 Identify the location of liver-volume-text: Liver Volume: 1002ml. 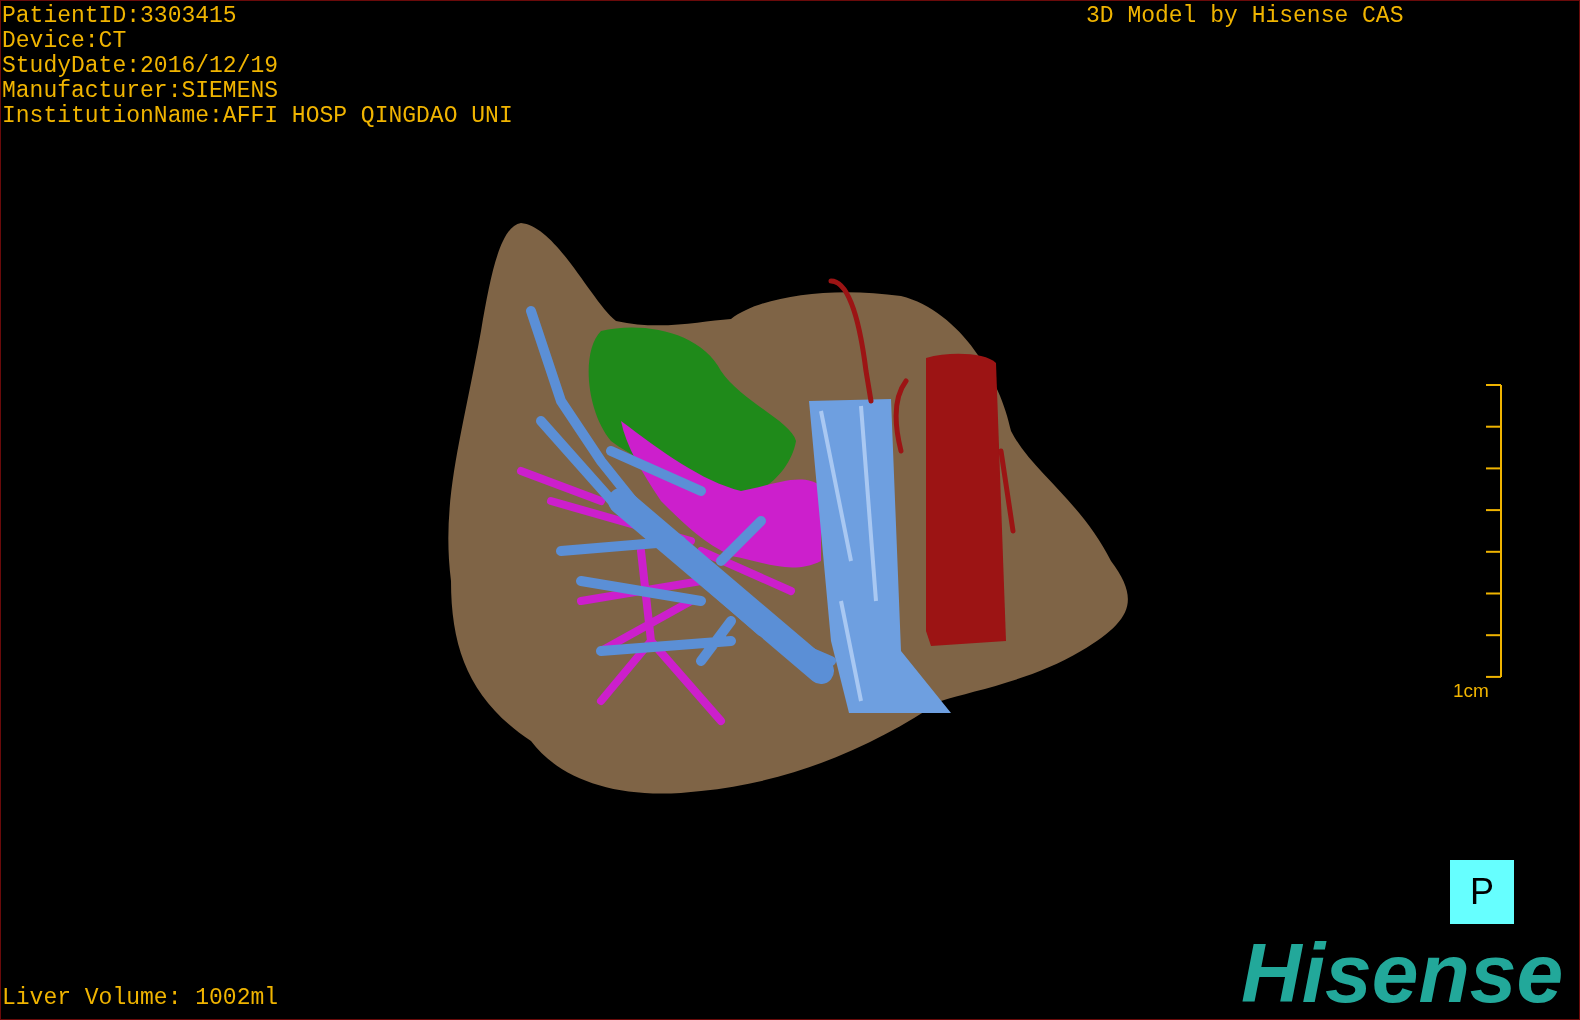
(140, 998).